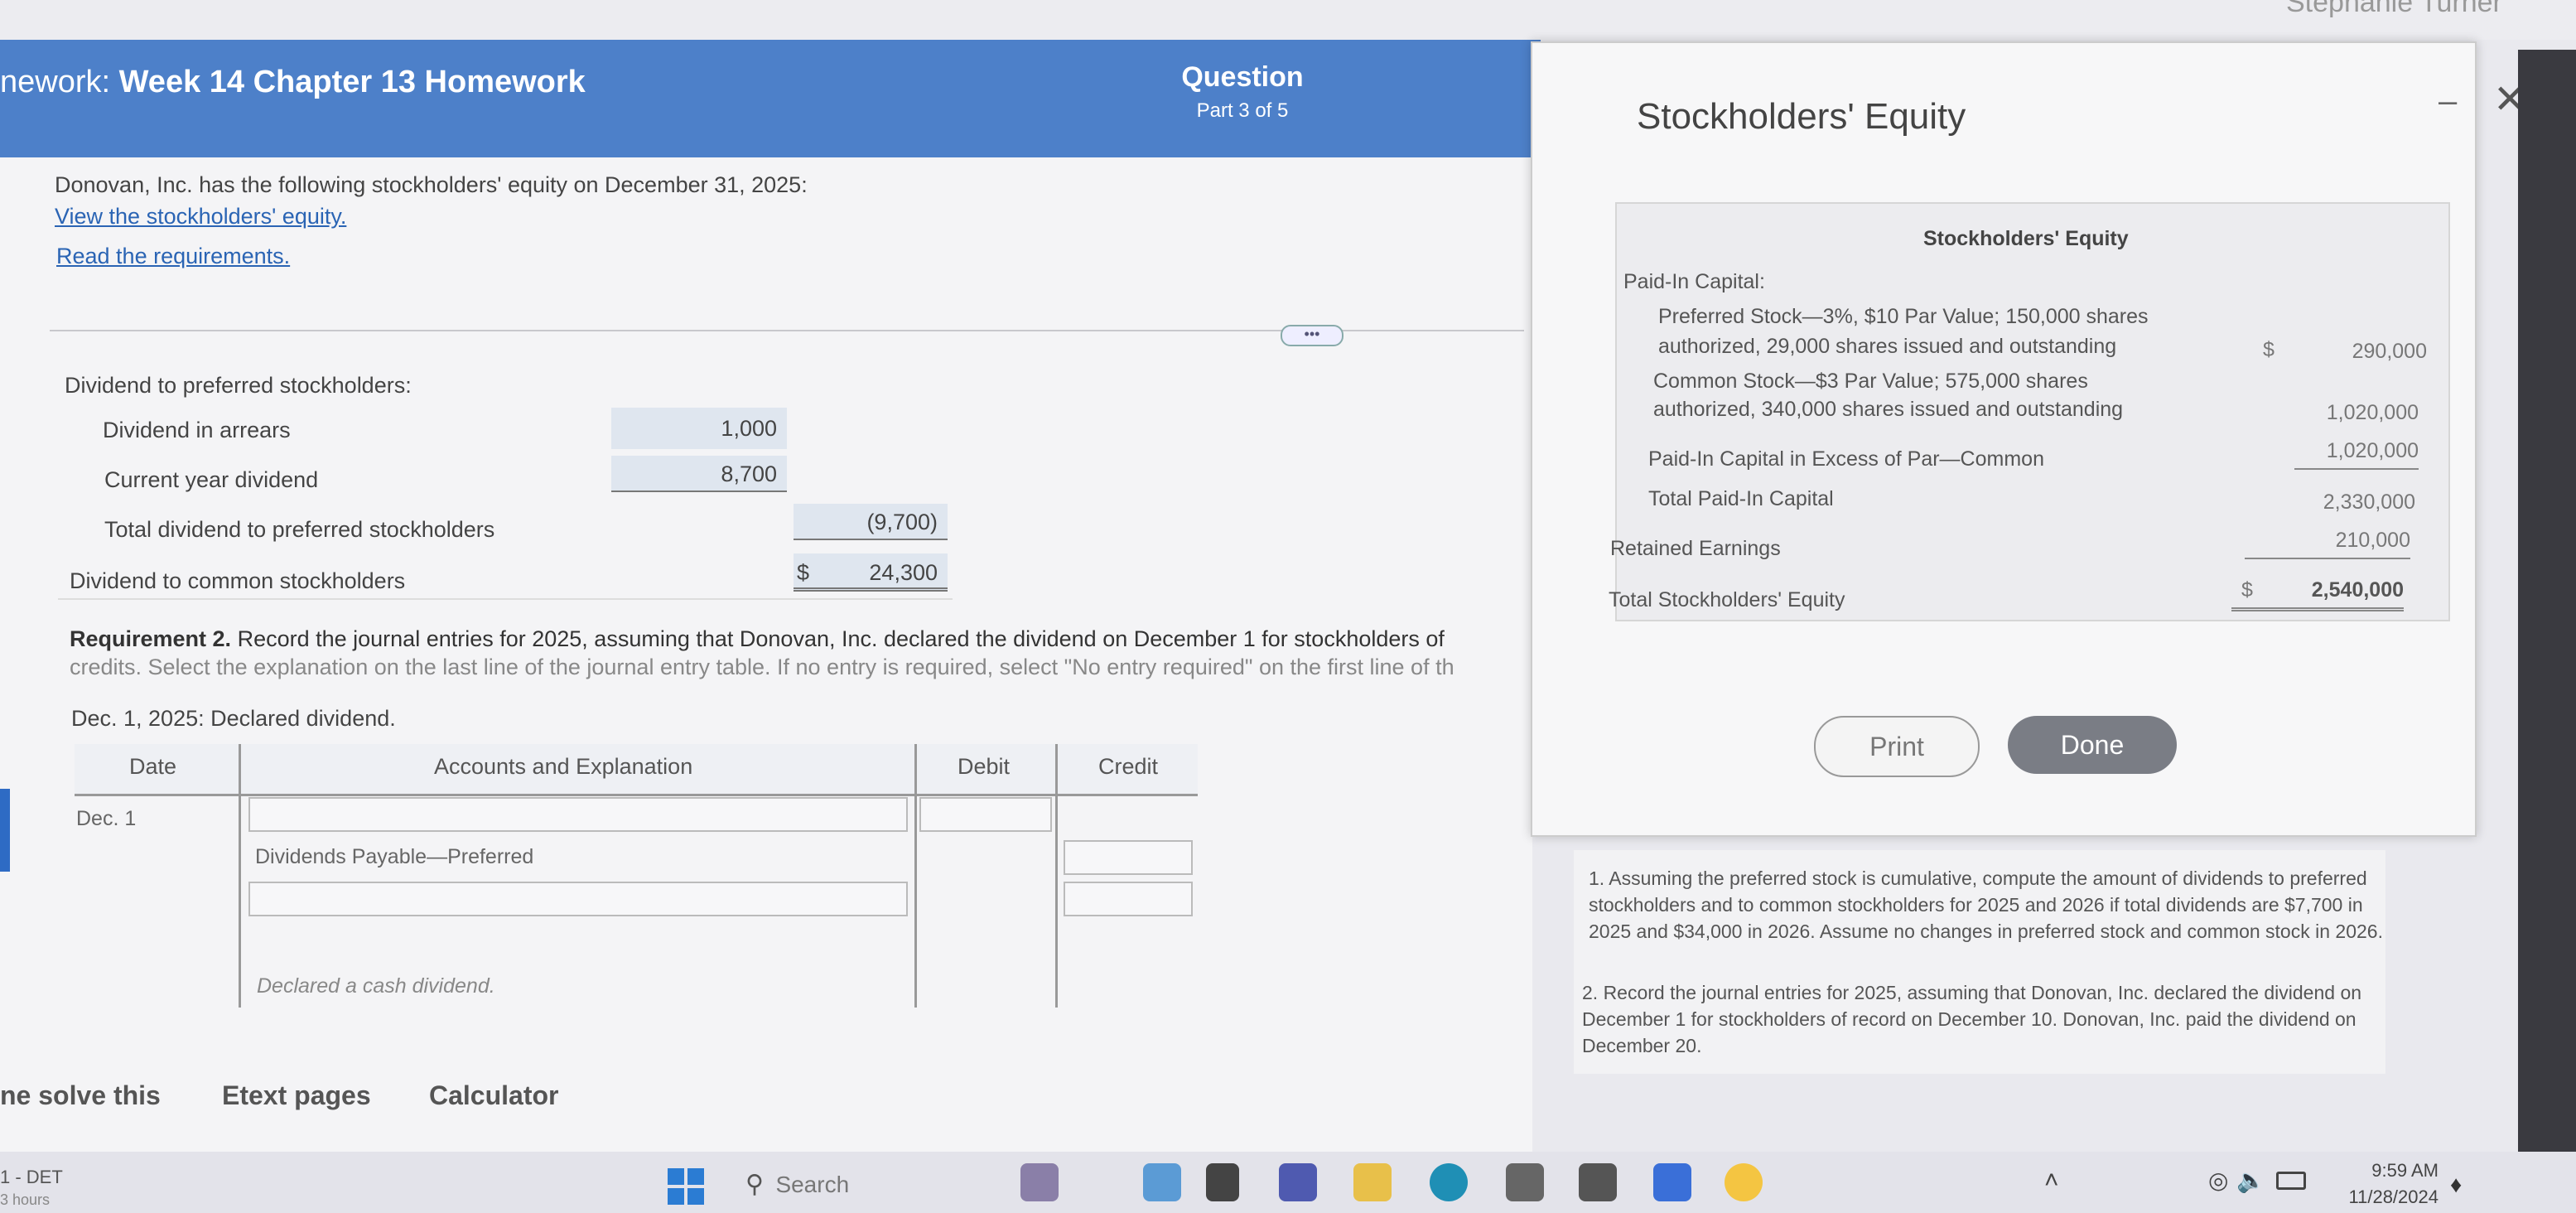 This screenshot has width=2576, height=1213. What do you see at coordinates (754, 1184) in the screenshot?
I see `search-icon: ⚲` at bounding box center [754, 1184].